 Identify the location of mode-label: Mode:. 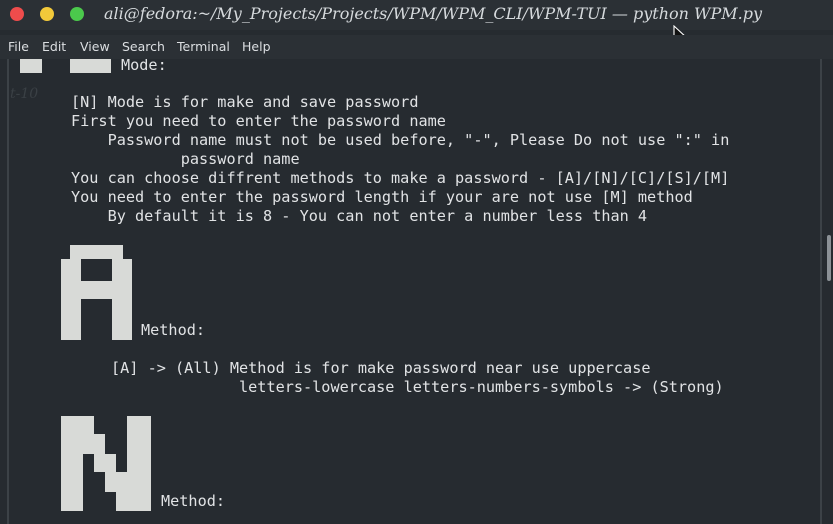
(144, 66).